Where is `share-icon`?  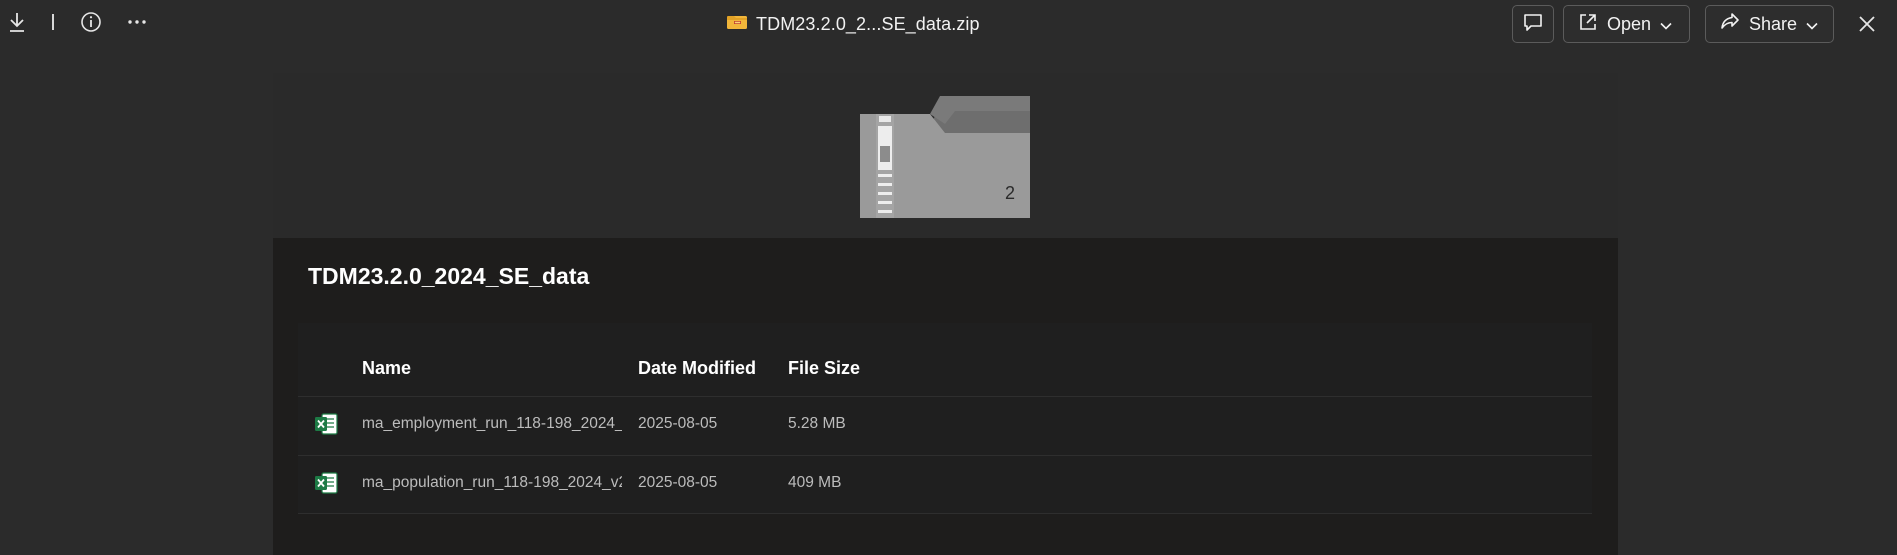 share-icon is located at coordinates (1730, 24).